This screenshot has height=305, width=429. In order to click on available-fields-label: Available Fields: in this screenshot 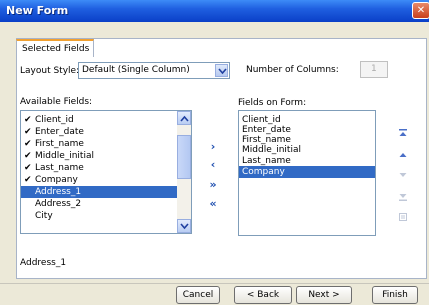, I will do `click(56, 102)`.